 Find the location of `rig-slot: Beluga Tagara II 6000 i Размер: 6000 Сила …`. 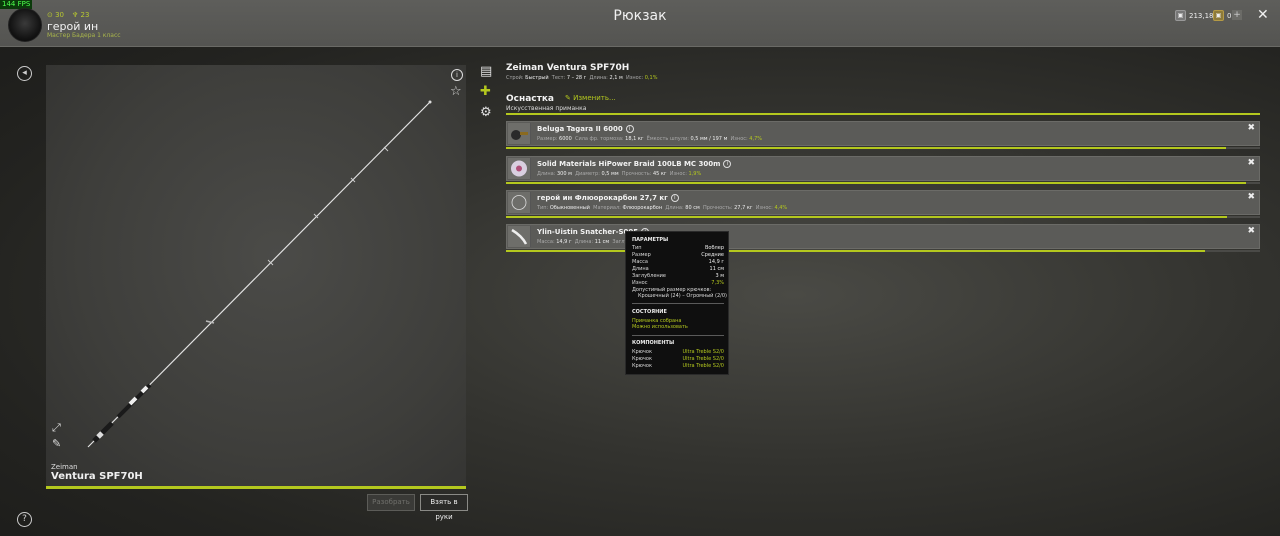

rig-slot: Beluga Tagara II 6000 i Размер: 6000 Сила … is located at coordinates (883, 133).